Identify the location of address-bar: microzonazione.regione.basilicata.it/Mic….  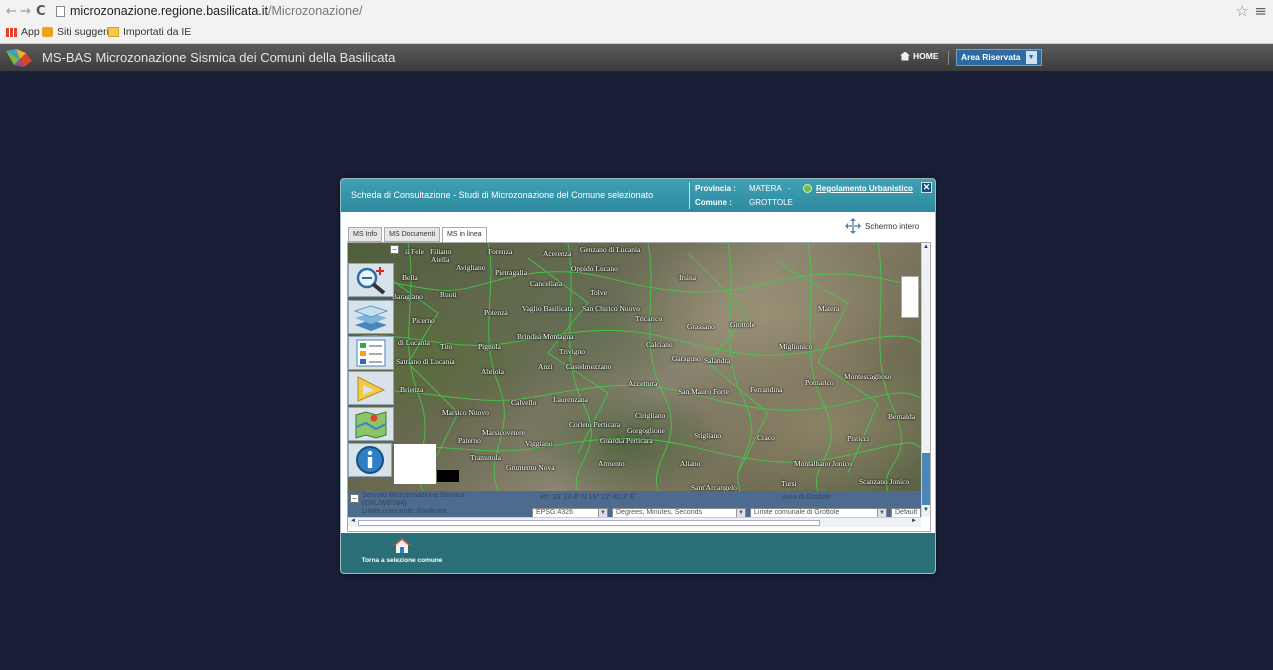
(216, 11).